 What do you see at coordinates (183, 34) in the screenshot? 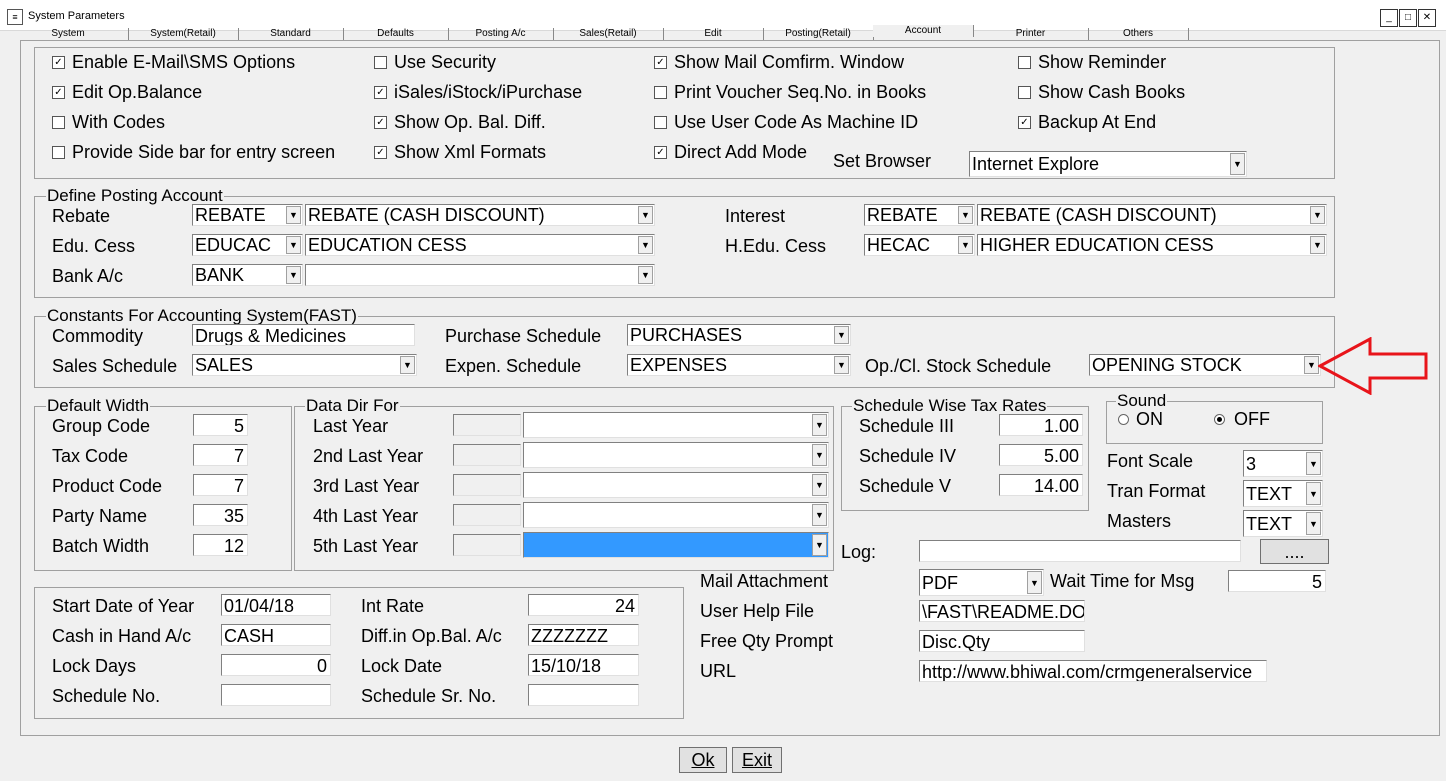
I see `tab-system-retail: System(Retail)` at bounding box center [183, 34].